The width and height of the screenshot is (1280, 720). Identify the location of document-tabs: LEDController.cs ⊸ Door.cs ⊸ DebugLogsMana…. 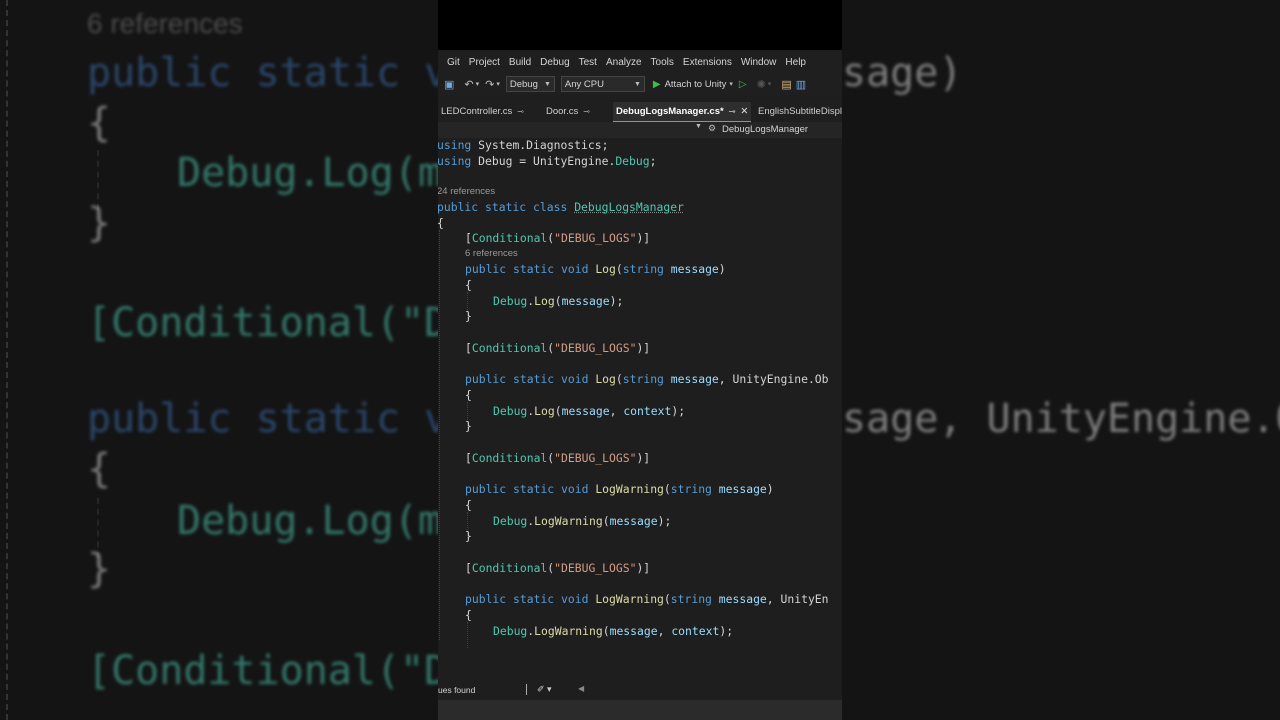
(640, 112).